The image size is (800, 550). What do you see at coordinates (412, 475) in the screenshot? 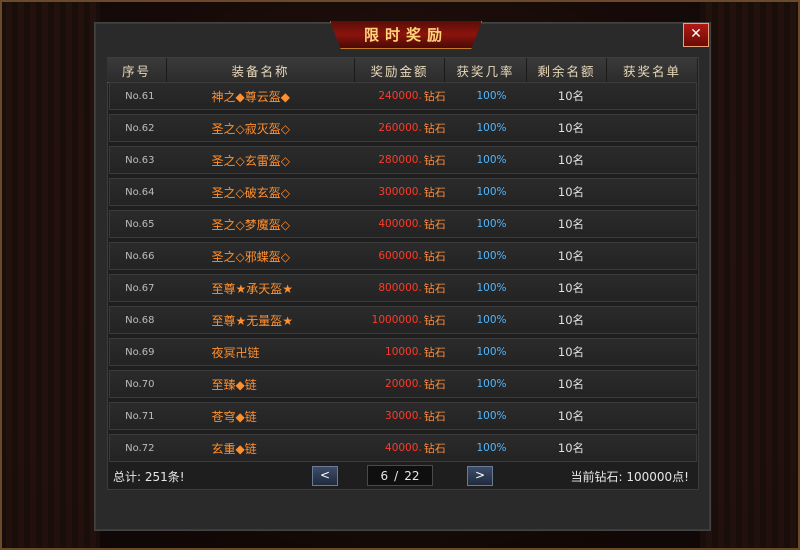
I see `page-total: 22` at bounding box center [412, 475].